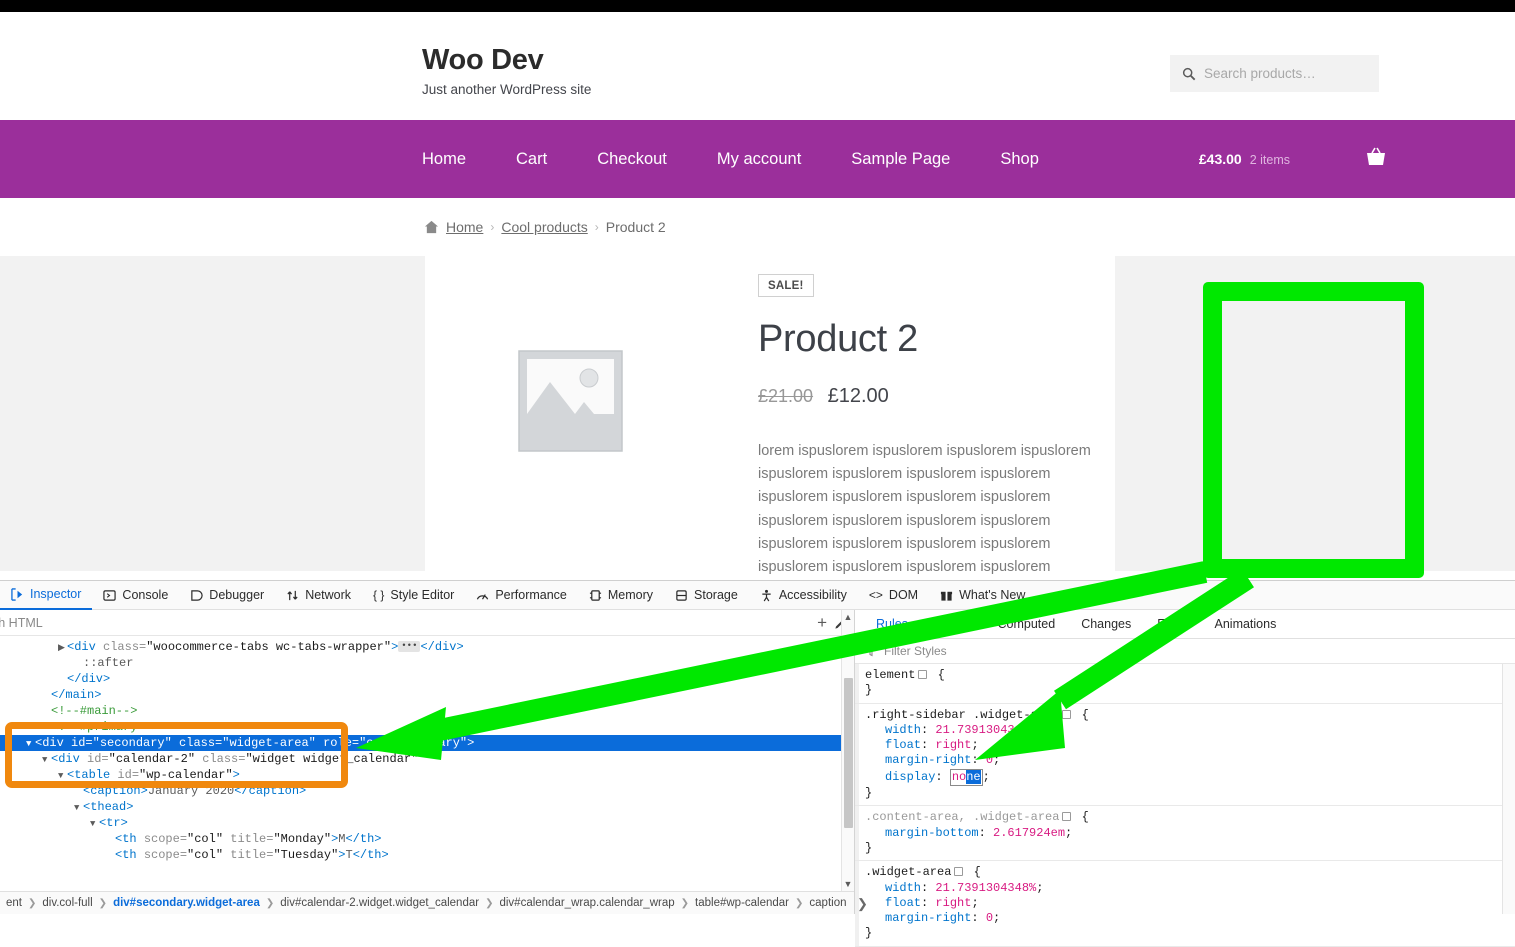 The image size is (1515, 947). Describe the element at coordinates (427, 727) in the screenshot. I see `dom-node: <!--#primary-->` at that location.